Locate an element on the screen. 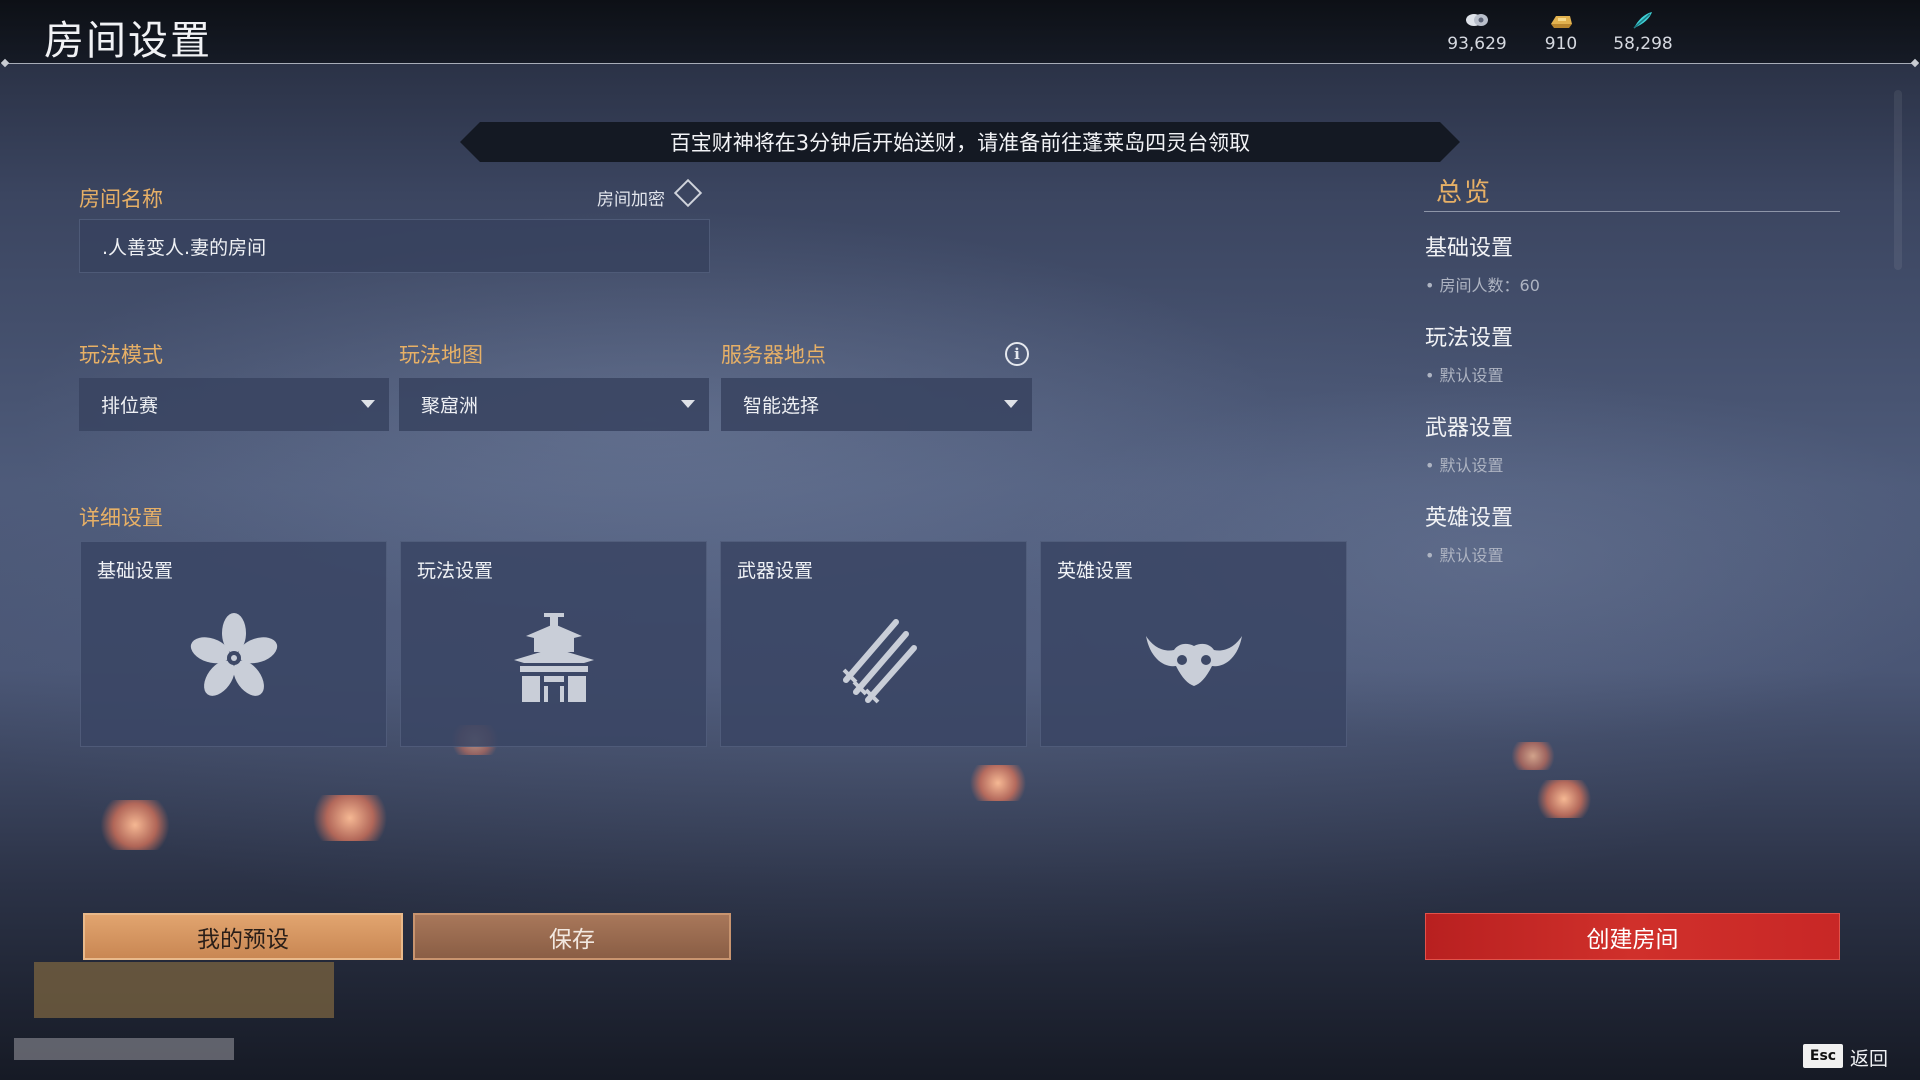  room-lock-label: 房间加密 is located at coordinates (631, 200).